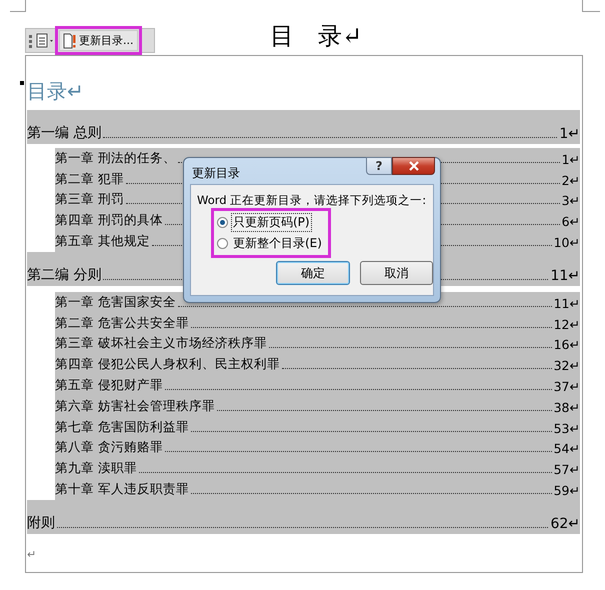 This screenshot has width=605, height=590. I want to click on entry-title: 第五章 其他规定, so click(102, 241).